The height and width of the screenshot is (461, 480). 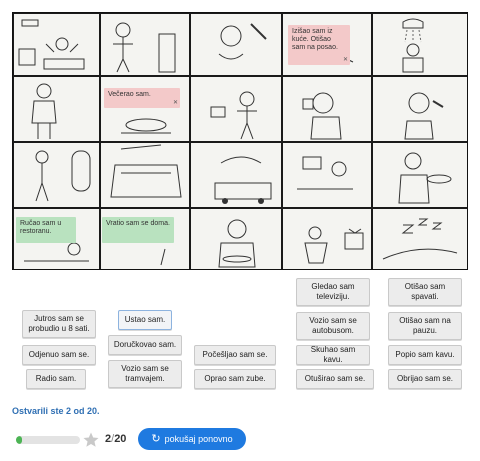 What do you see at coordinates (420, 44) in the screenshot?
I see `comic-cell-shower` at bounding box center [420, 44].